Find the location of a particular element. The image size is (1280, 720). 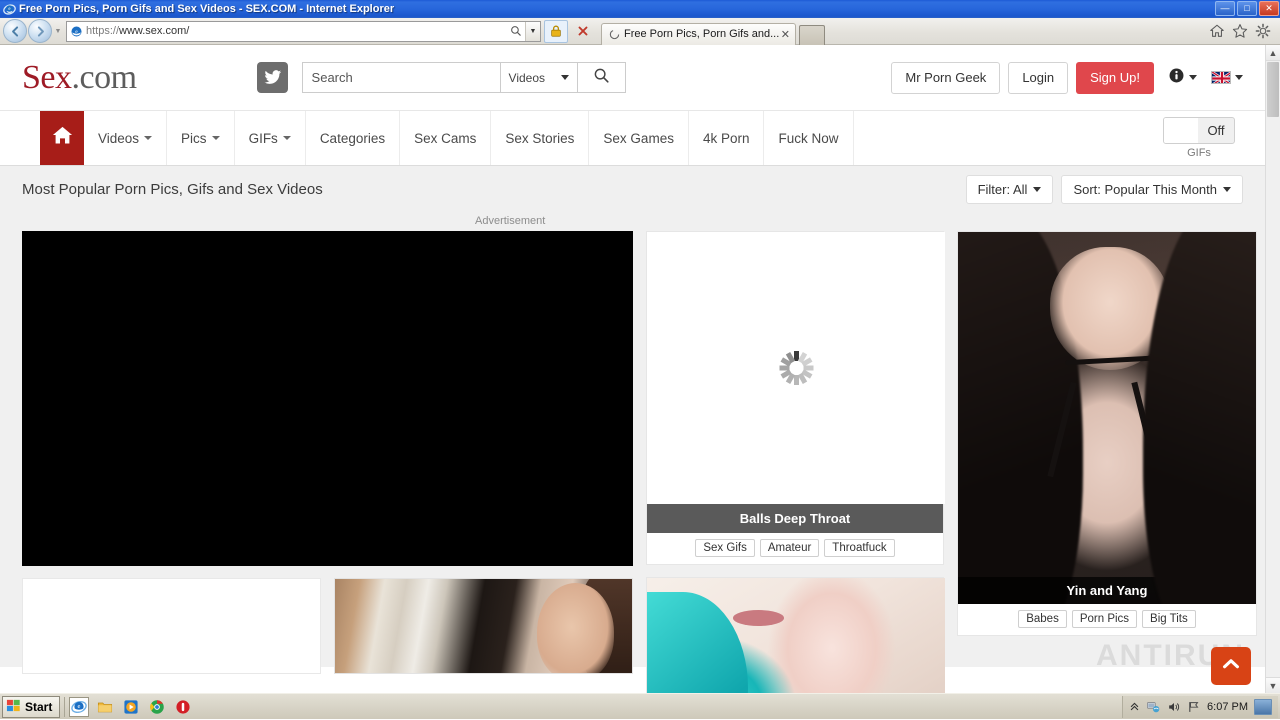

address-search-icon is located at coordinates (516, 31).